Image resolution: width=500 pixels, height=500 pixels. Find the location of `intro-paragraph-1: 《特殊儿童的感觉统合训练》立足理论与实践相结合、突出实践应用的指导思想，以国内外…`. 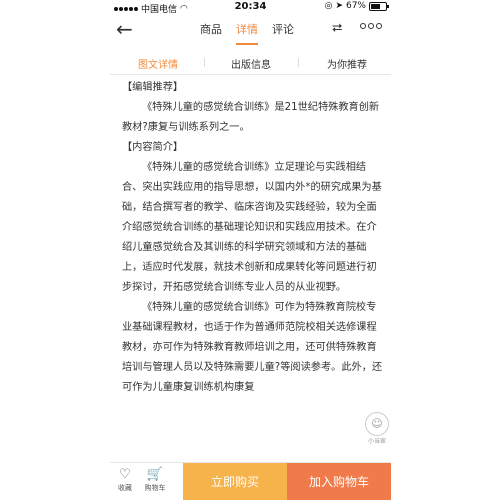

intro-paragraph-1: 《特殊儿童的感觉统合训练》立足理论与实践相结合、突出实践应用的指导思想，以国内外… is located at coordinates (252, 227).